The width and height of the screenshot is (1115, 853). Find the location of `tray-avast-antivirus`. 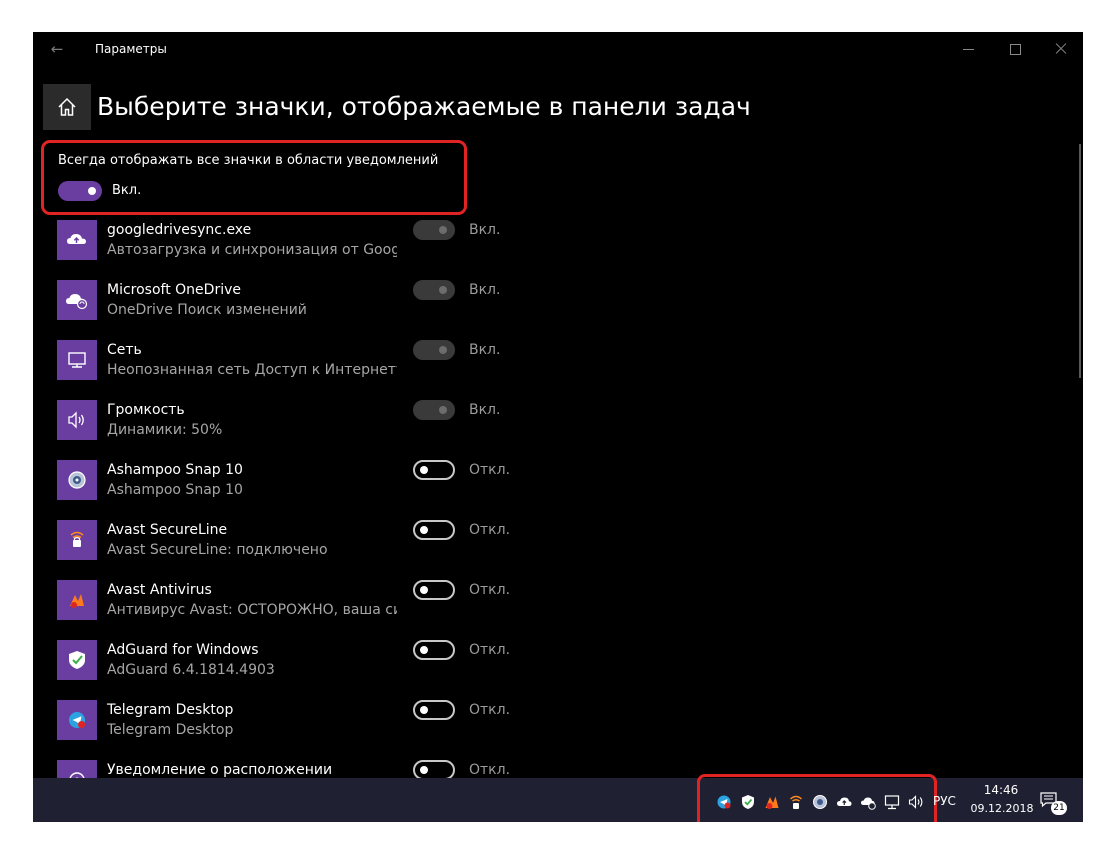

tray-avast-antivirus is located at coordinates (772, 802).